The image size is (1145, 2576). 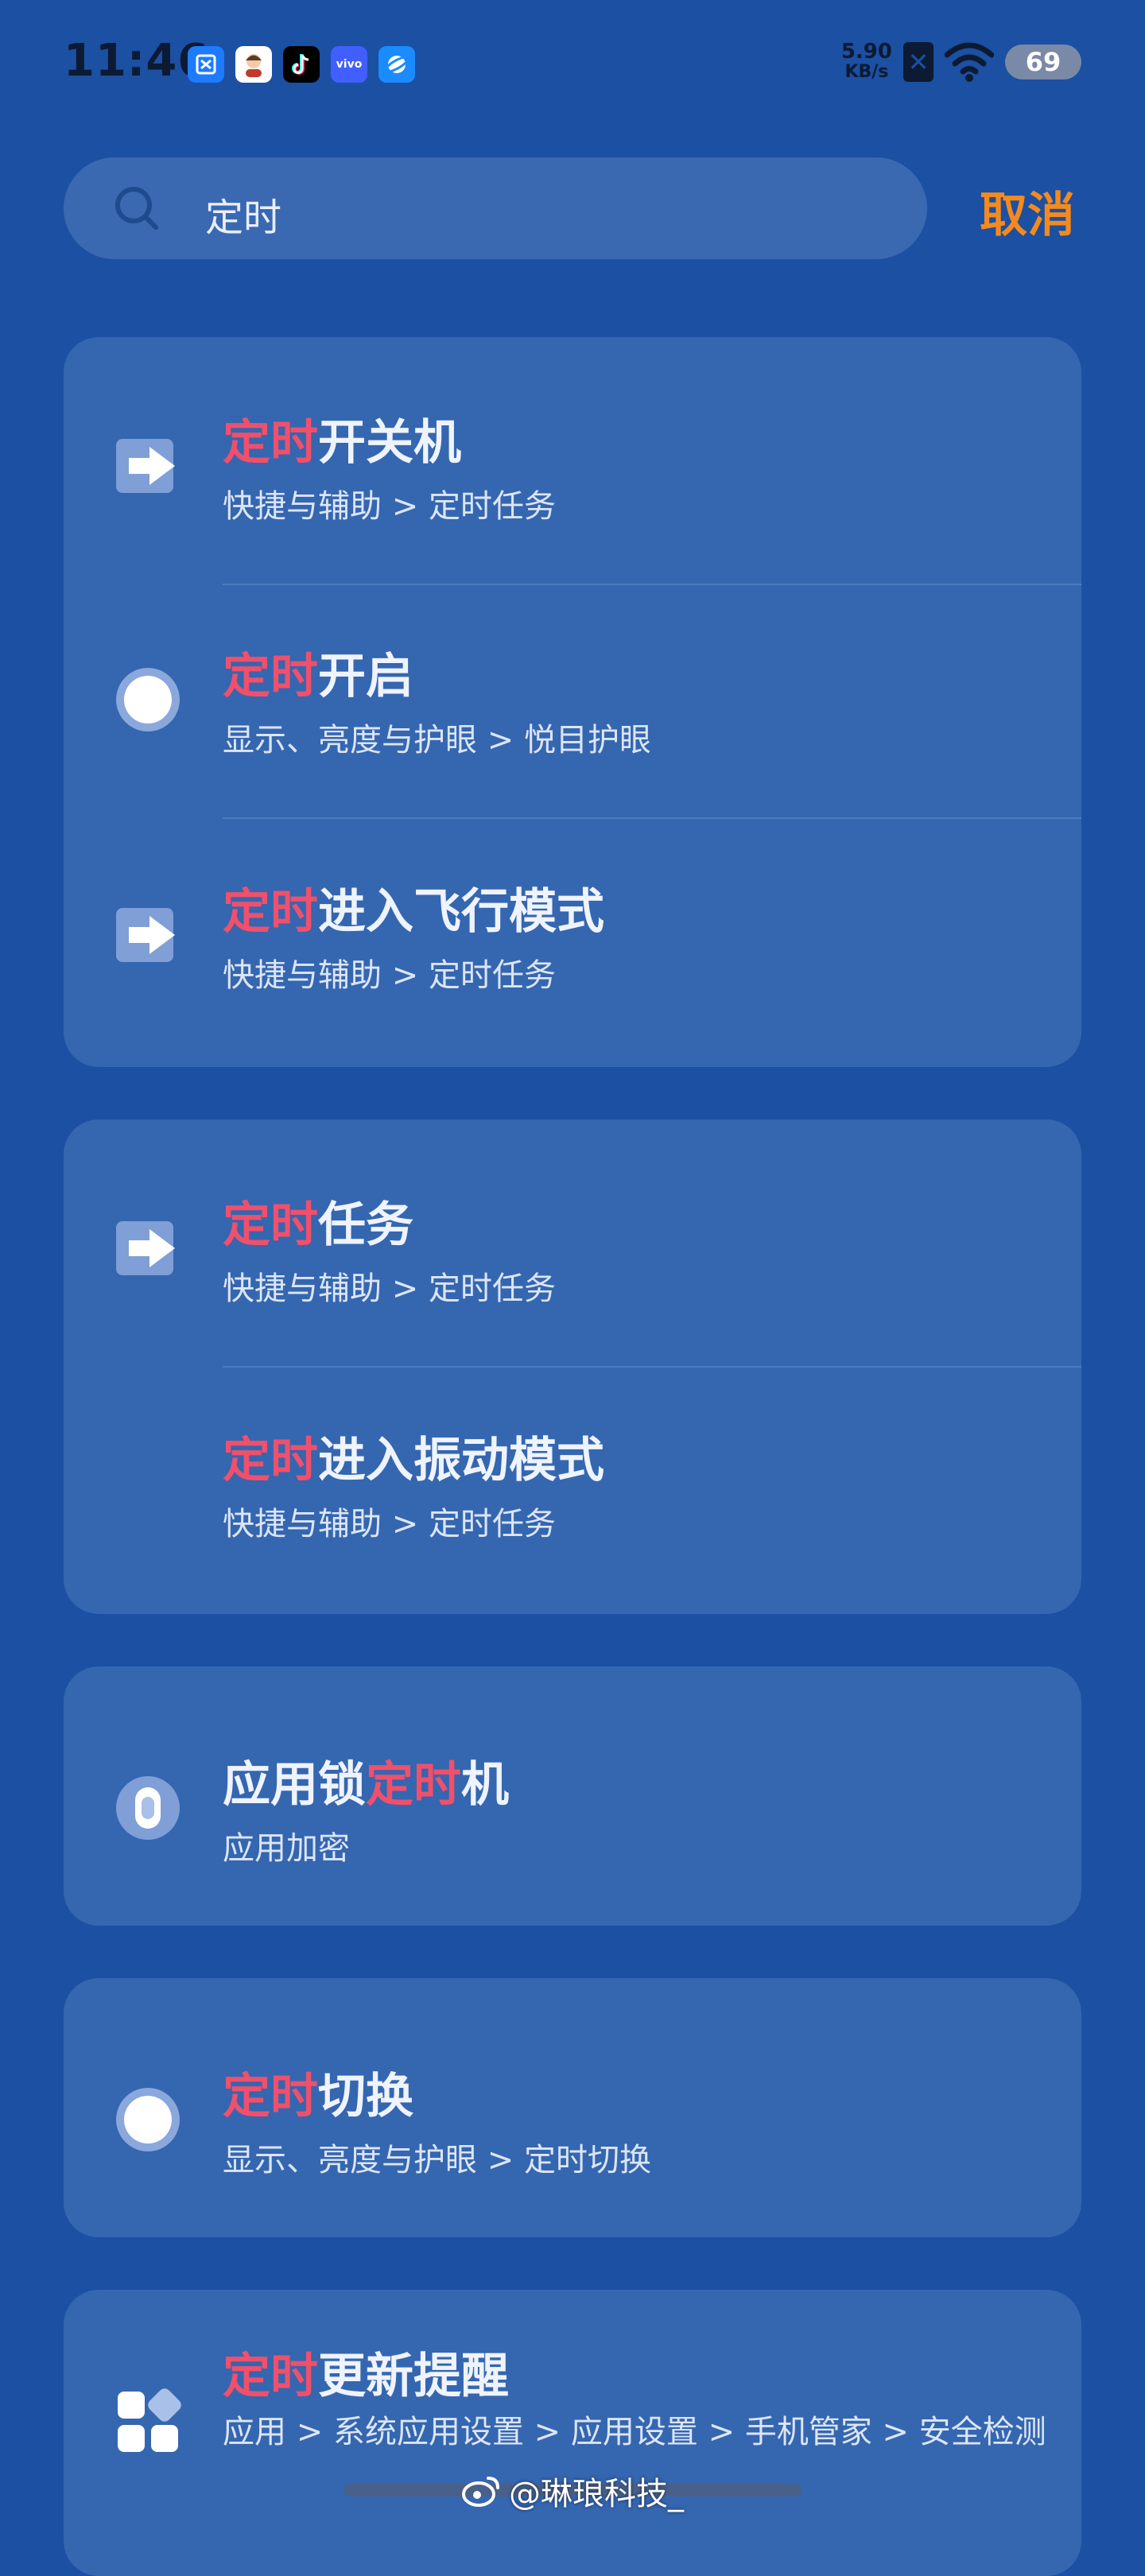 What do you see at coordinates (918, 62) in the screenshot?
I see `no-sim-icon: ✕` at bounding box center [918, 62].